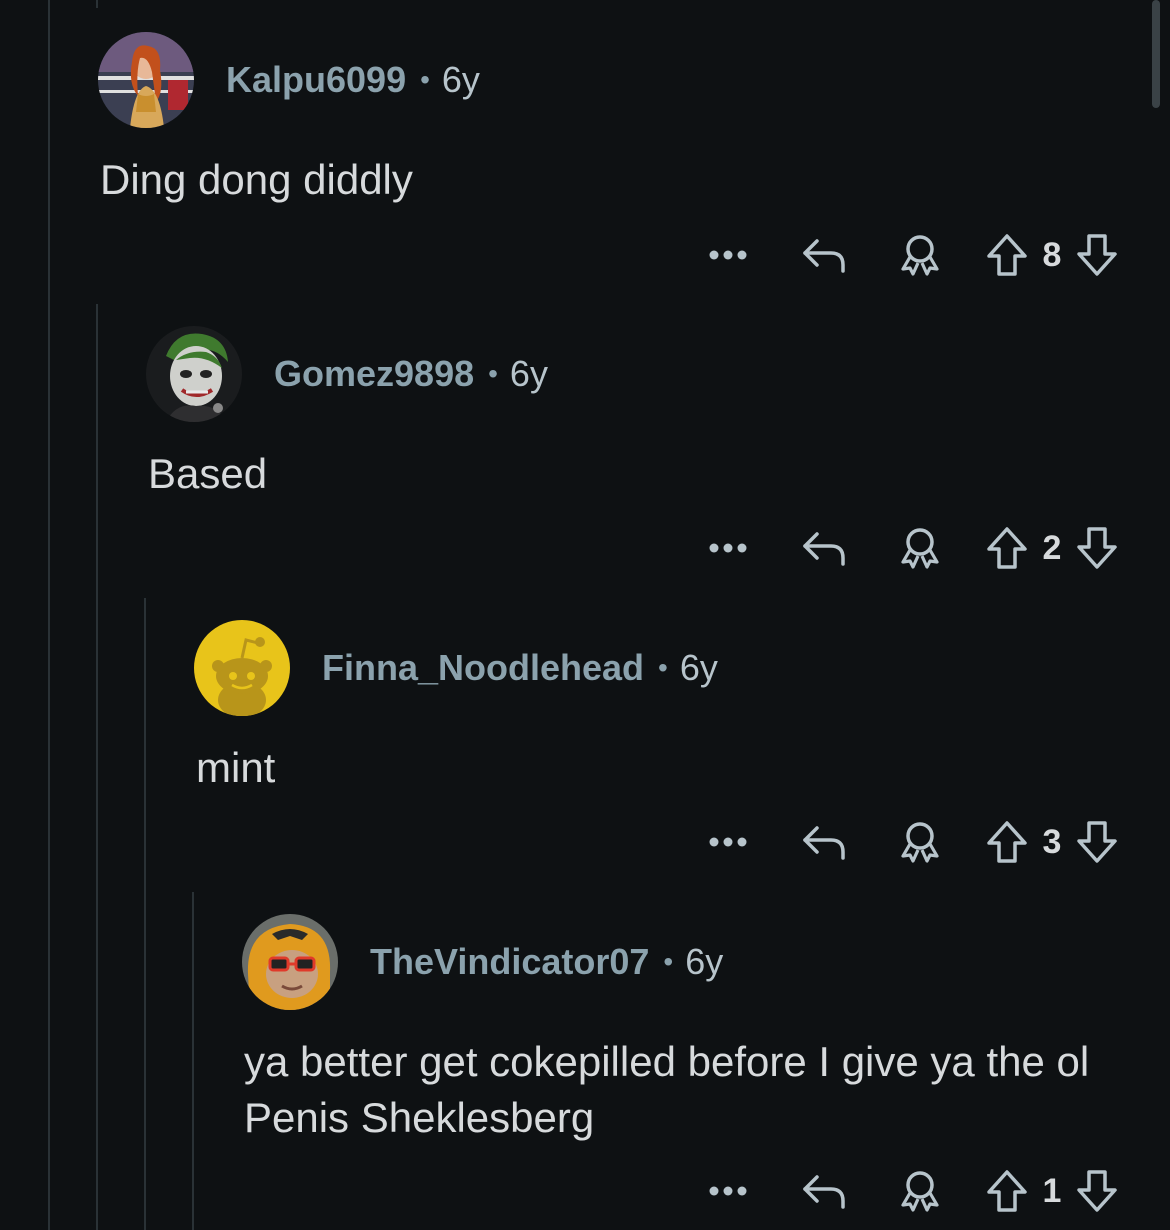 Image resolution: width=1170 pixels, height=1230 pixels. What do you see at coordinates (316, 80) in the screenshot?
I see `author-name: Kalpu6099` at bounding box center [316, 80].